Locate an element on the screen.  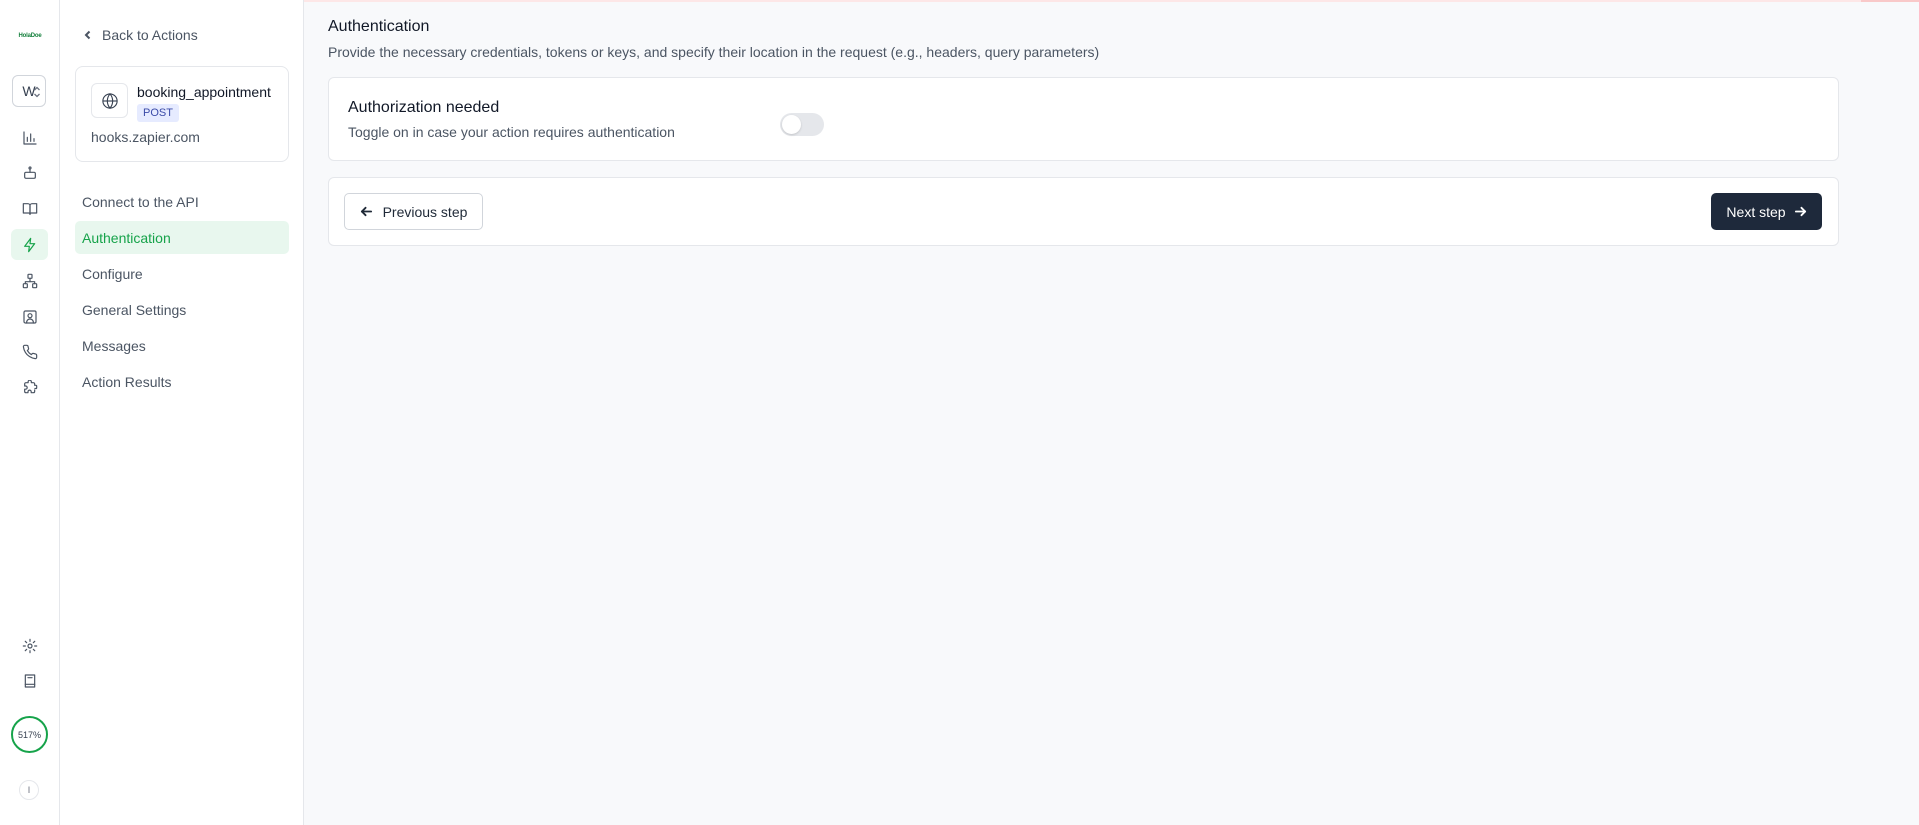
rail-docs is located at coordinates (29, 680).